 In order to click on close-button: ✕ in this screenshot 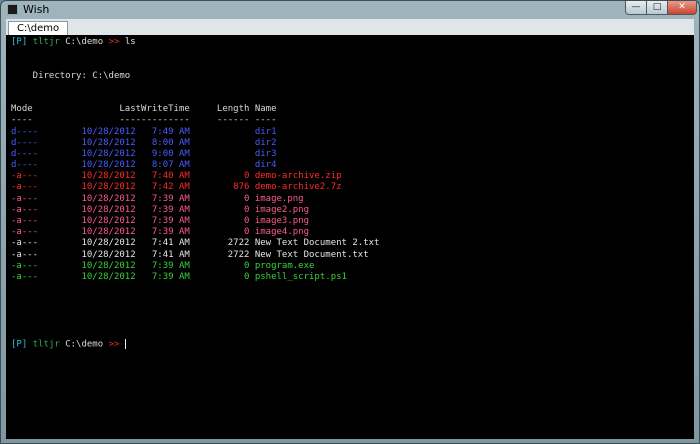, I will do `click(682, 8)`.